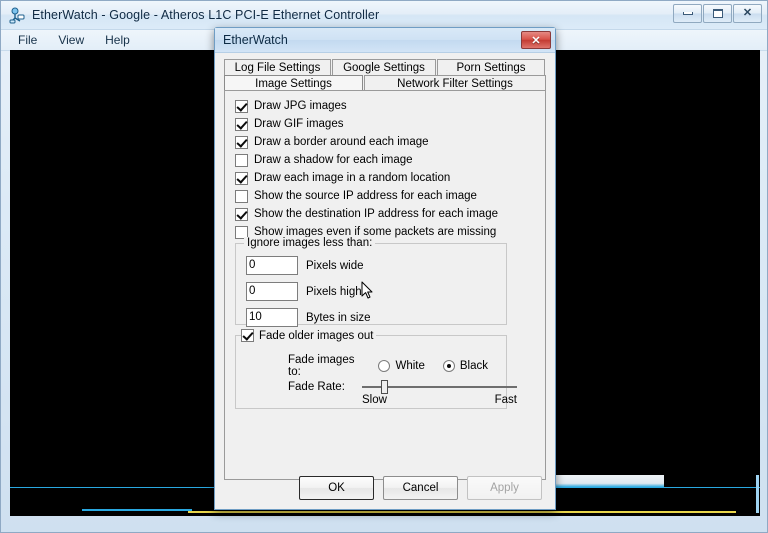 Image resolution: width=768 pixels, height=533 pixels. I want to click on pixels-wide-label: Pixels wide, so click(335, 265).